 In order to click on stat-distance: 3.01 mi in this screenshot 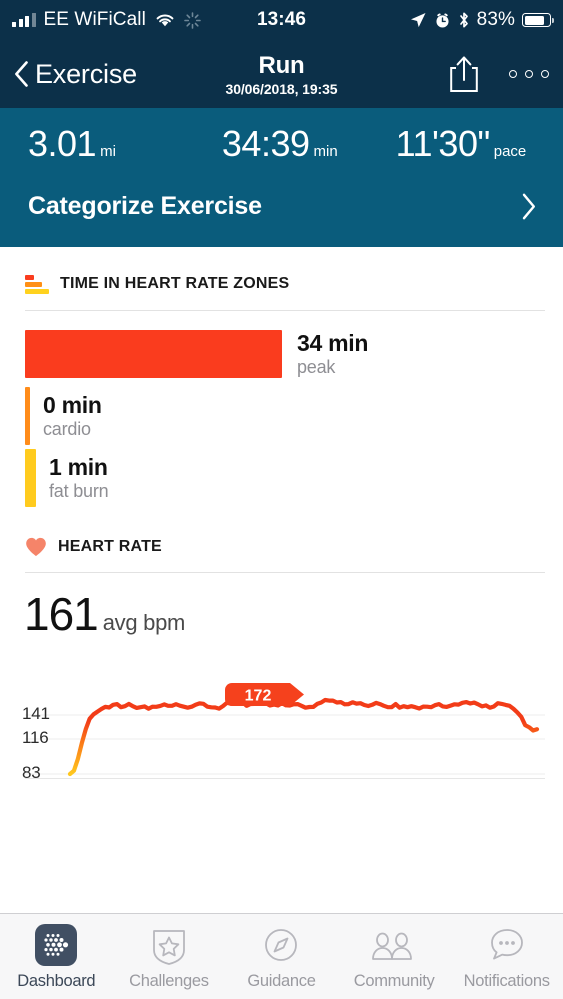, I will do `click(72, 144)`.